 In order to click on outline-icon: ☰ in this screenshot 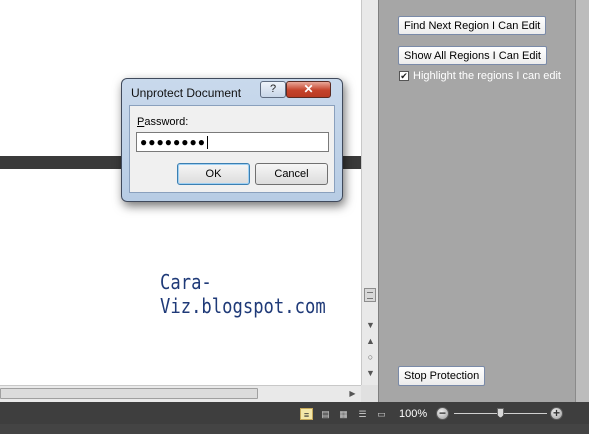, I will do `click(362, 414)`.